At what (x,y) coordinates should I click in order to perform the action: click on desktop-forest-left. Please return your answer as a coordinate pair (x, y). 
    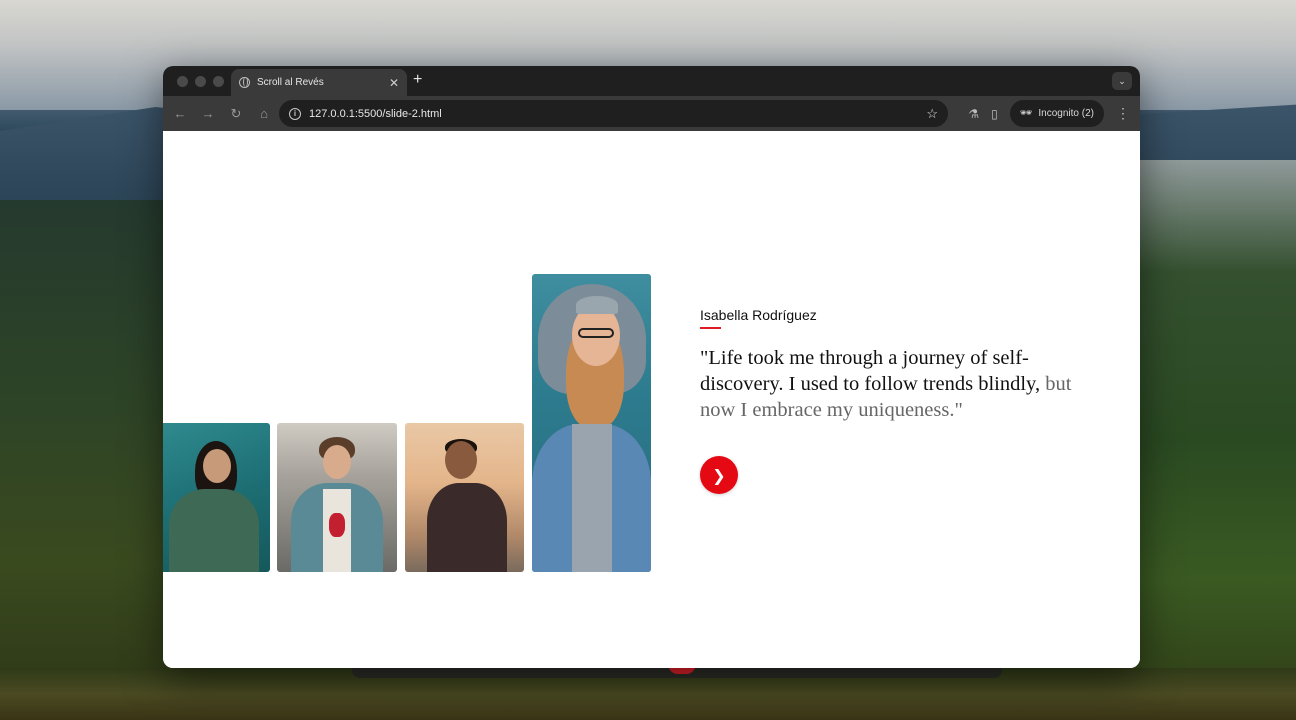
    Looking at the image, I should click on (85, 460).